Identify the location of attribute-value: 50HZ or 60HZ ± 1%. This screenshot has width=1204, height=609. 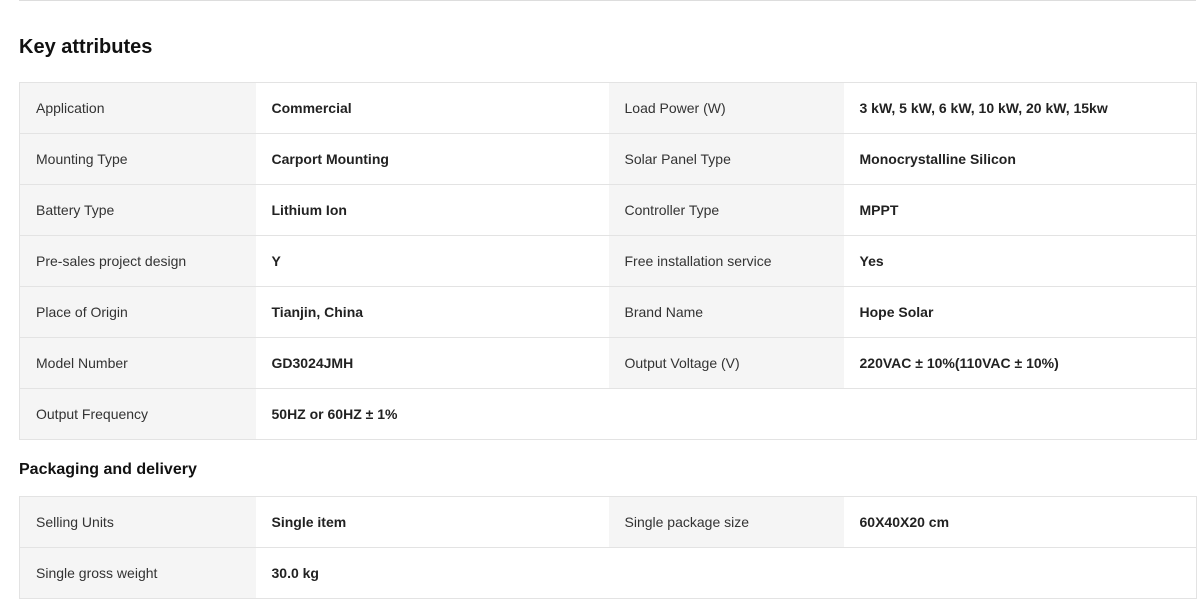
(432, 414).